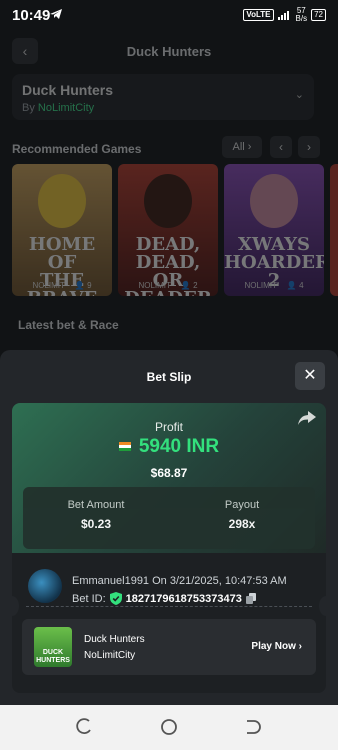 The width and height of the screenshot is (338, 750). Describe the element at coordinates (96, 524) in the screenshot. I see `bet-amount-value: $0.23` at that location.